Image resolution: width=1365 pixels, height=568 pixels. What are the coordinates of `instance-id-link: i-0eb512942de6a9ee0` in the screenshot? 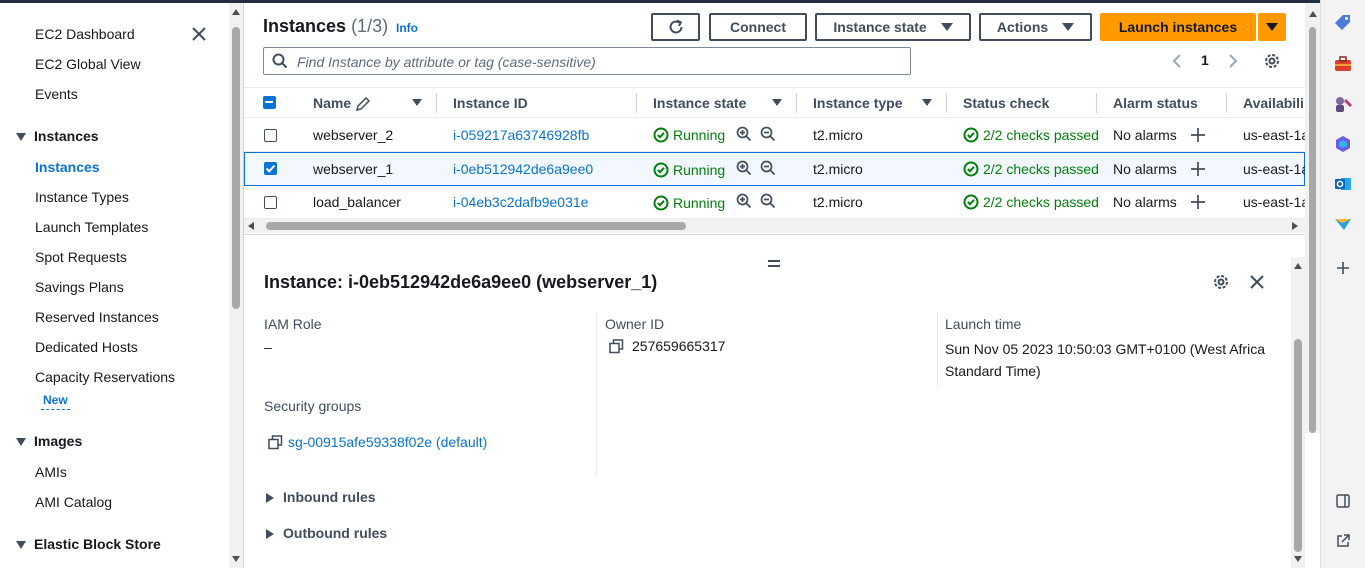 It's located at (523, 169).